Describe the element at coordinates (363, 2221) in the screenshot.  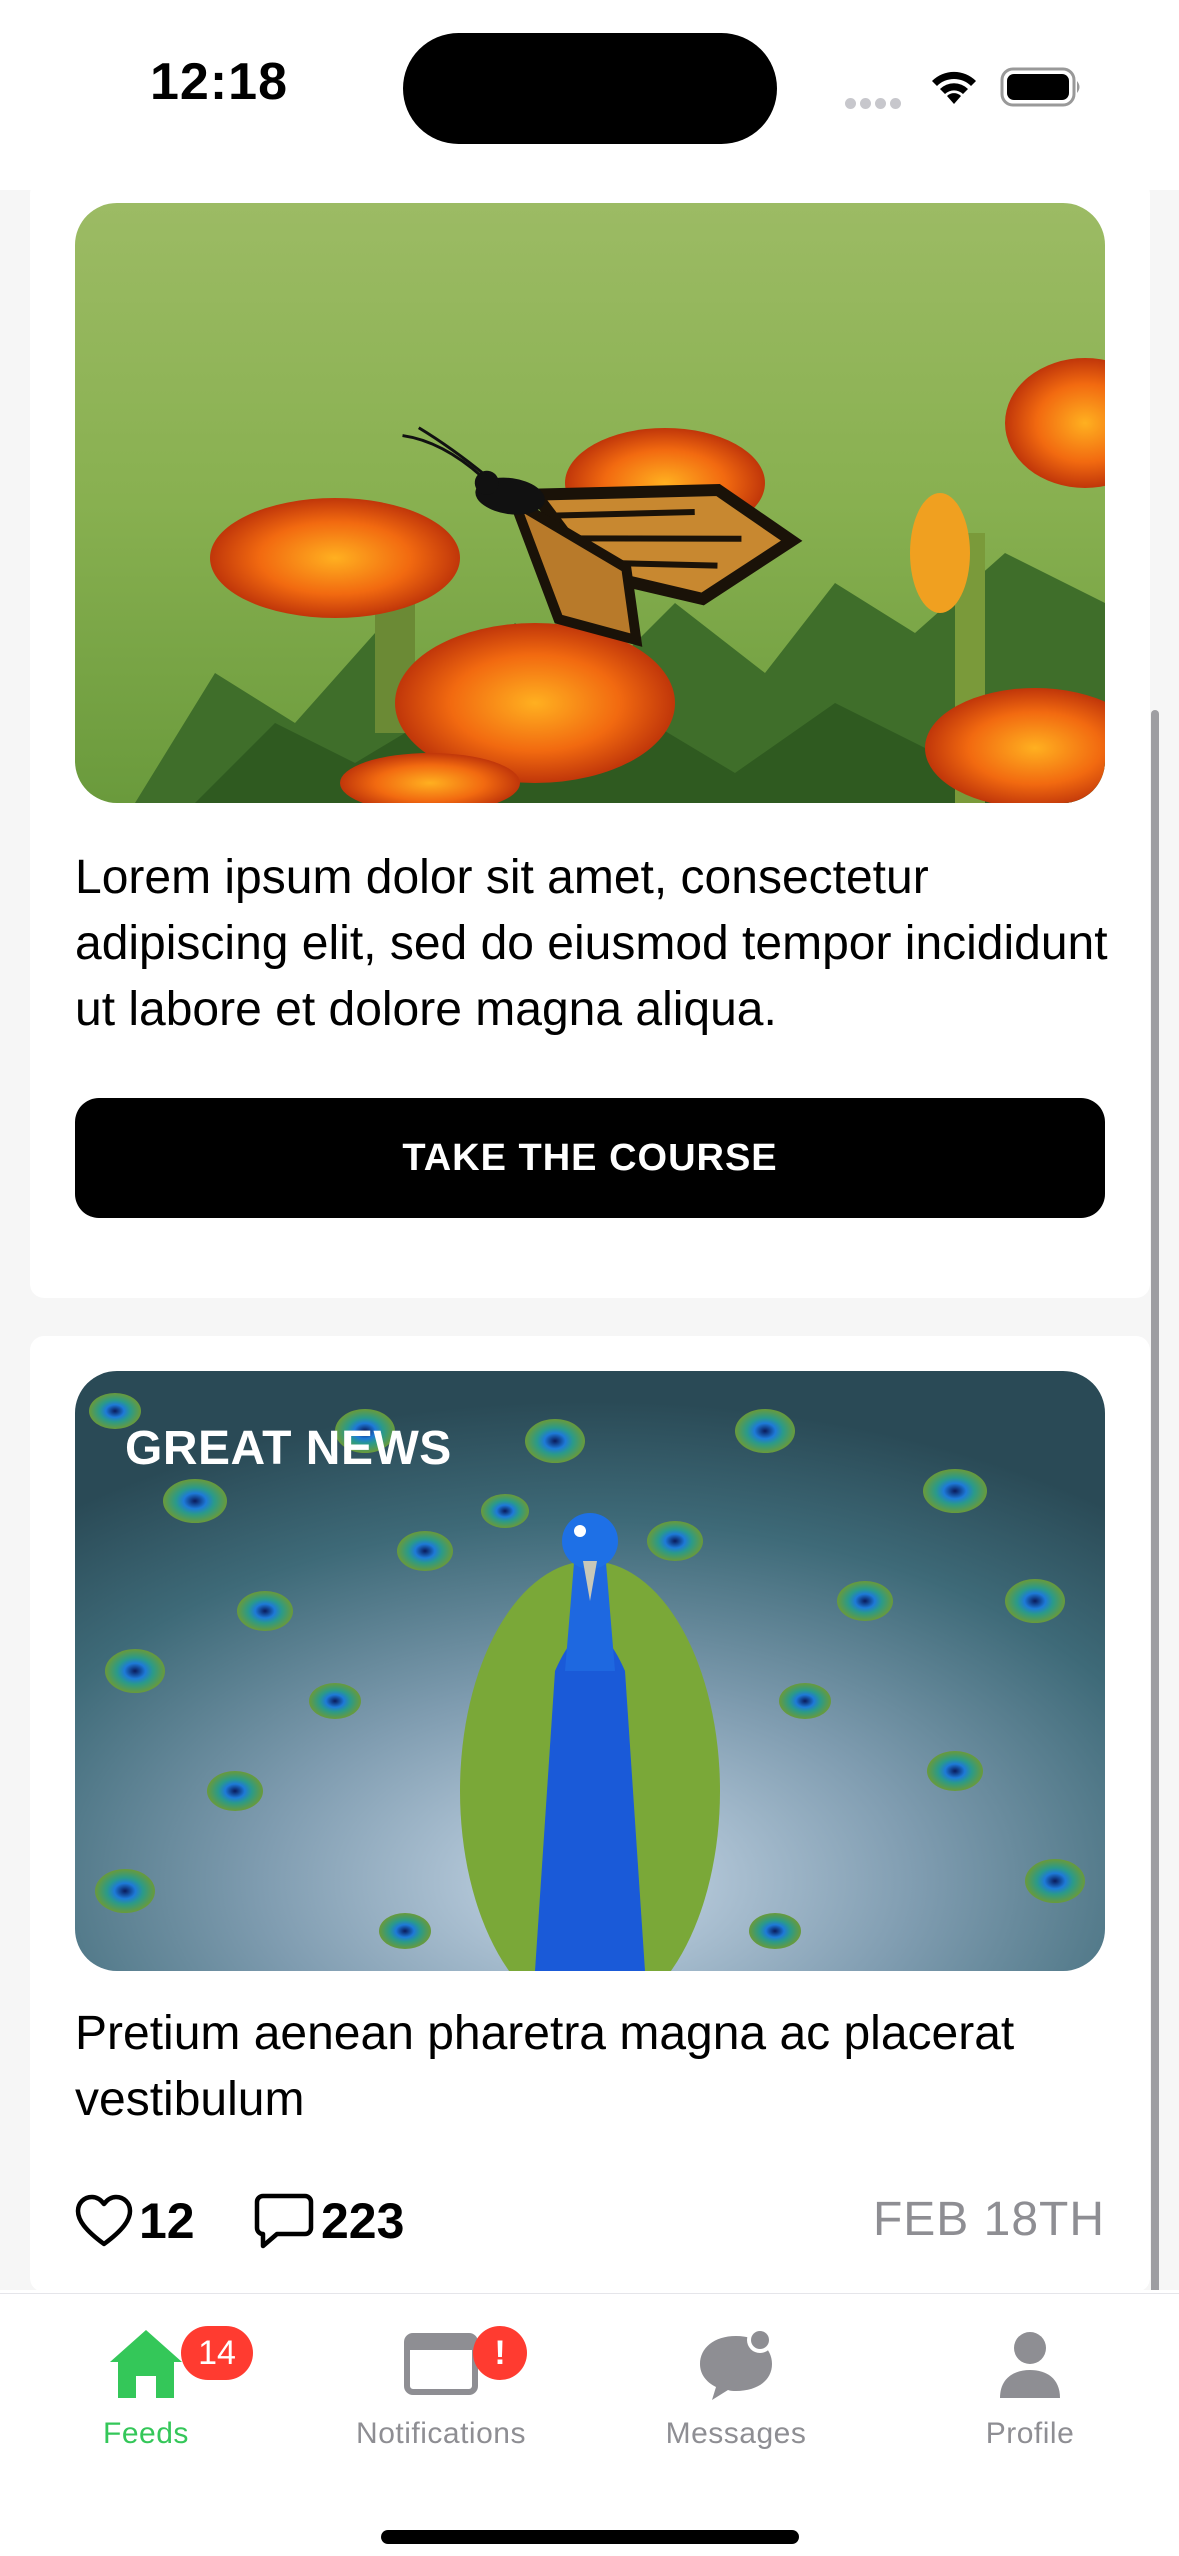
I see `comment-count: 223` at that location.